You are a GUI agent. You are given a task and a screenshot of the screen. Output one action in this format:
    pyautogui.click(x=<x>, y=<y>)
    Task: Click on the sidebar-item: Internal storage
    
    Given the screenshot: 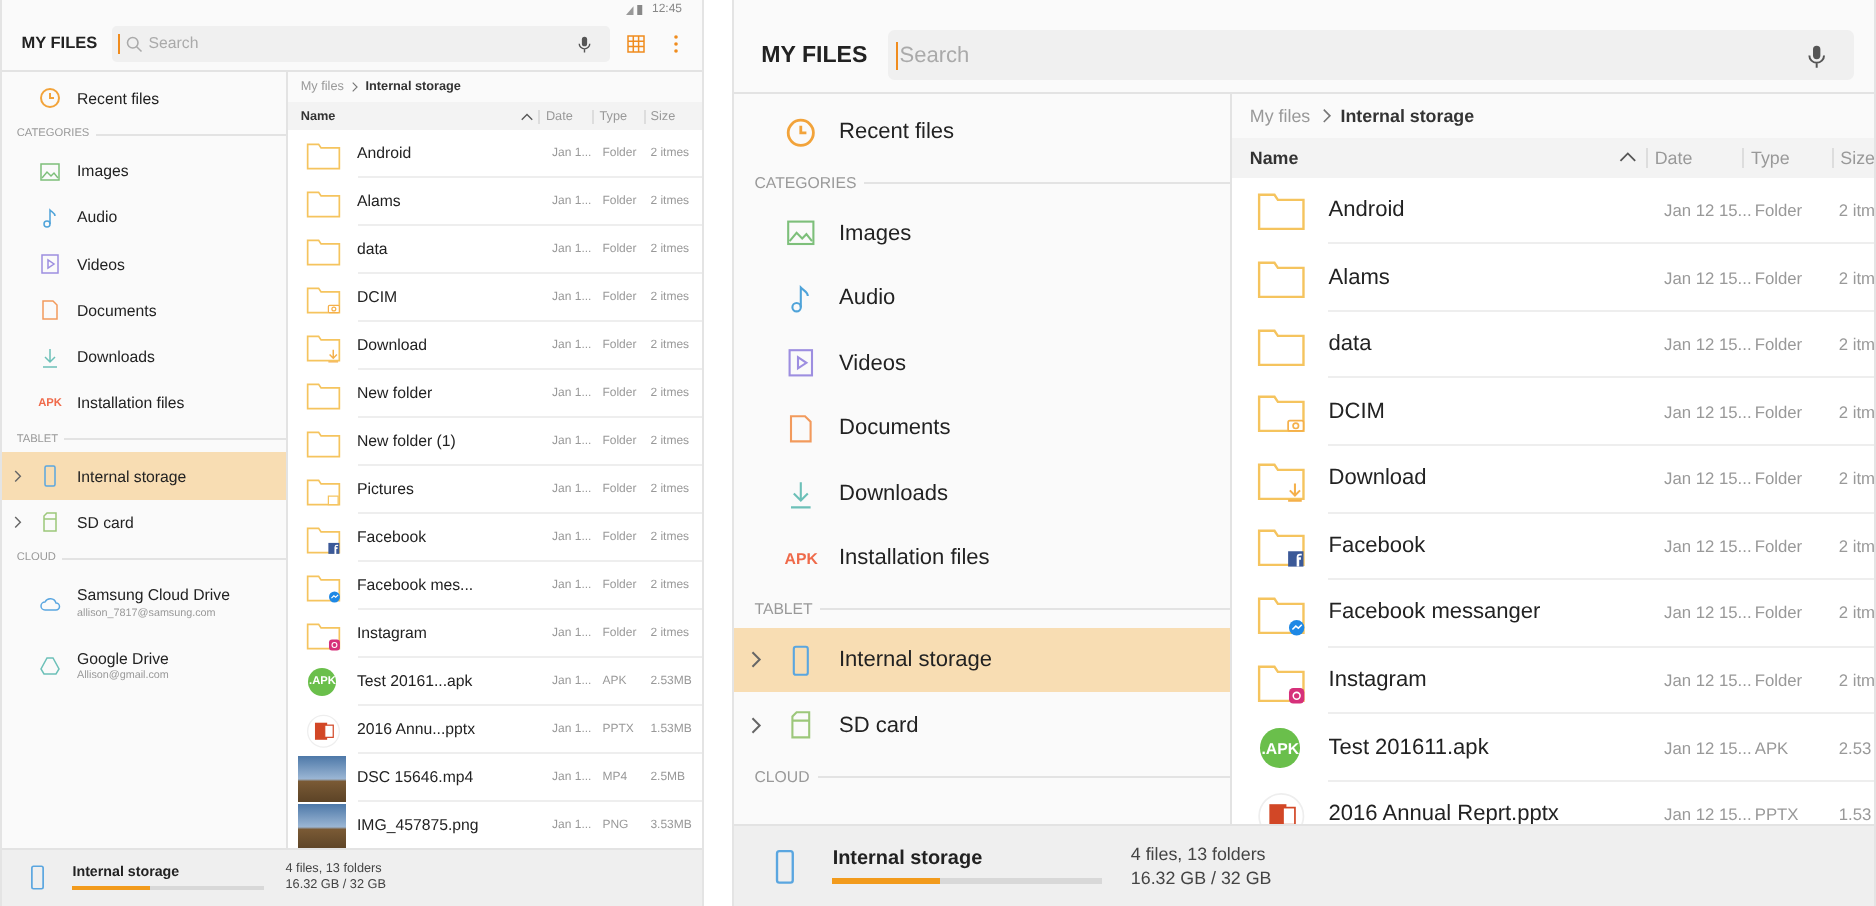 What is the action you would take?
    pyautogui.click(x=982, y=660)
    